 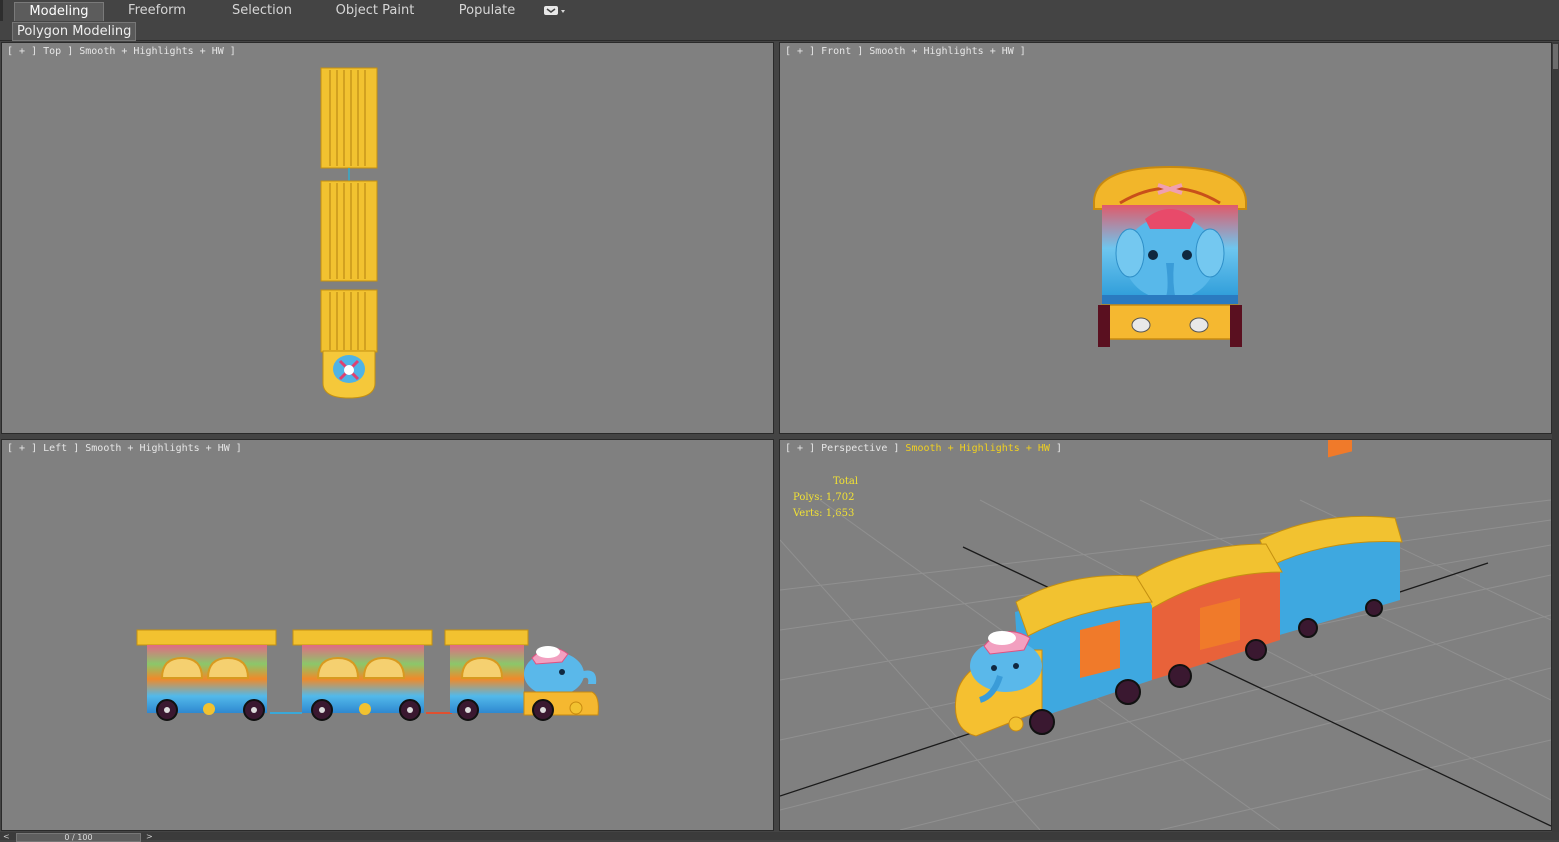 What do you see at coordinates (487, 11) in the screenshot?
I see `tab-populate: Populate` at bounding box center [487, 11].